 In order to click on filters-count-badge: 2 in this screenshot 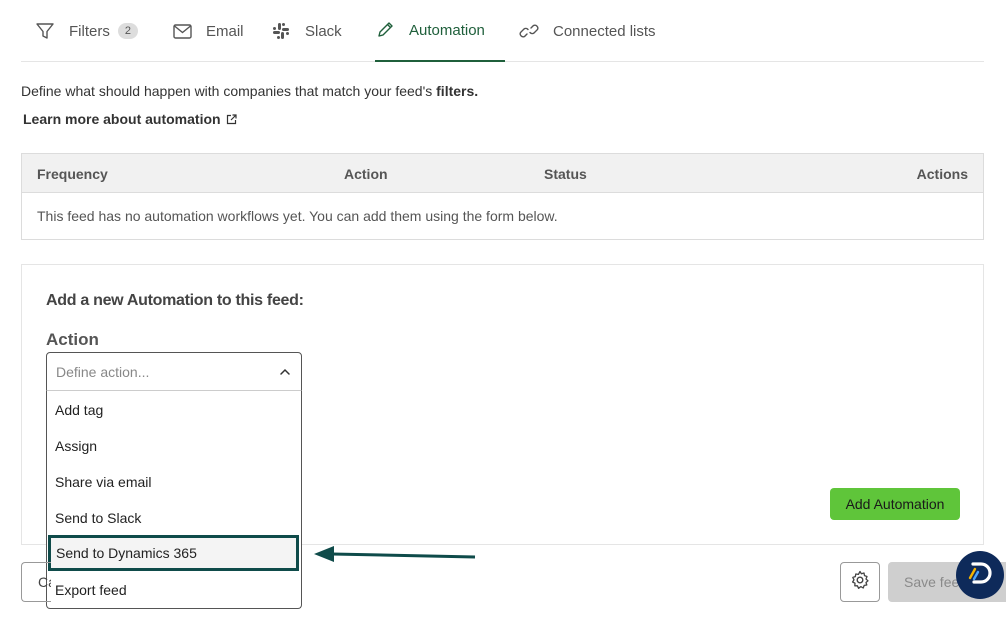, I will do `click(127, 31)`.